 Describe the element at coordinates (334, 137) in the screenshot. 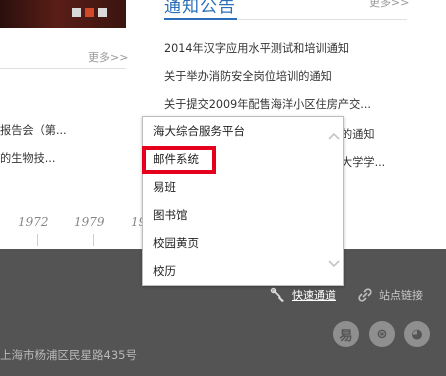

I see `chevron-up-icon` at that location.